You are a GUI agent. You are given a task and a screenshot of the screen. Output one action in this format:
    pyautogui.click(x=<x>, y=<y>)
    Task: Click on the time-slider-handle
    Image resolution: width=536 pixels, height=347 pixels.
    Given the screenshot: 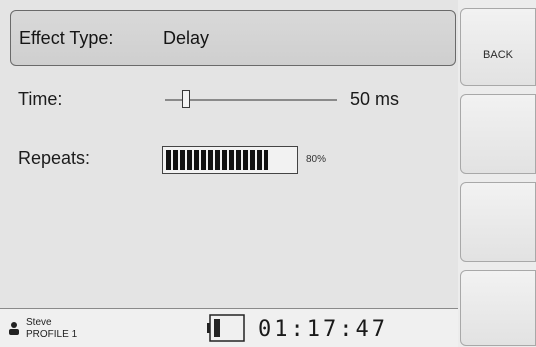 What is the action you would take?
    pyautogui.click(x=186, y=99)
    